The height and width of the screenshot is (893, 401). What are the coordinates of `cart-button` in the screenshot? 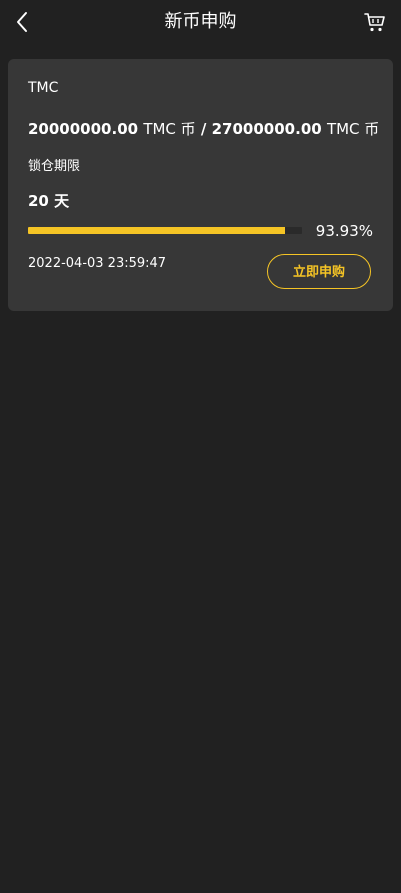 It's located at (375, 22).